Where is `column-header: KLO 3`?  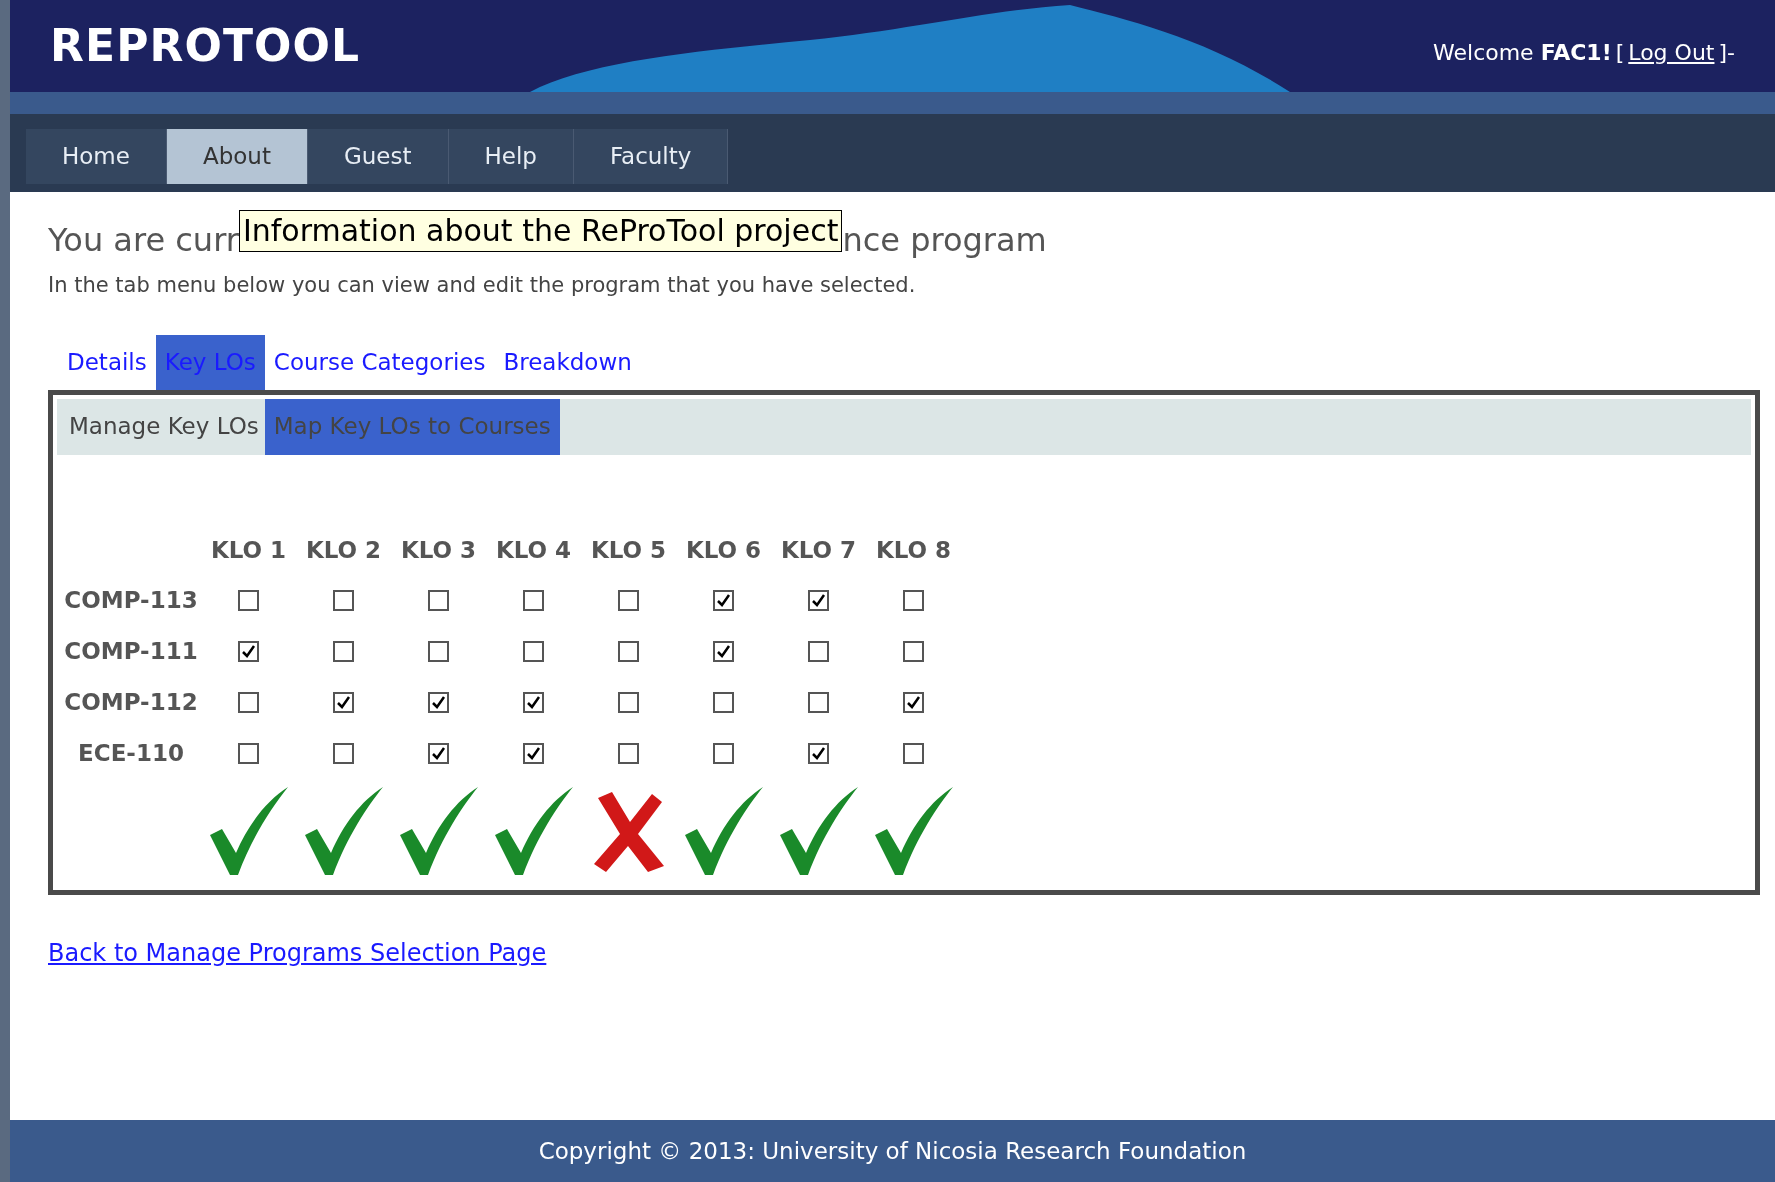 column-header: KLO 3 is located at coordinates (438, 550).